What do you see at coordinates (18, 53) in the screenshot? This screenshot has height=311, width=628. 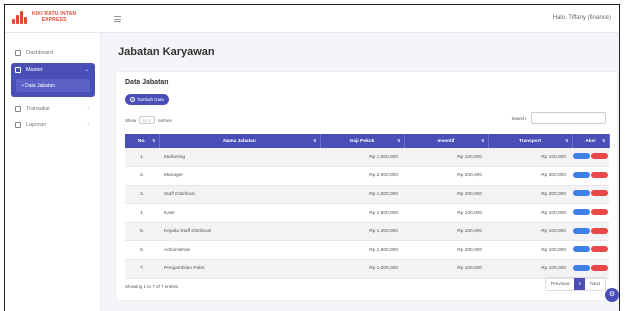 I see `dashboard-icon` at bounding box center [18, 53].